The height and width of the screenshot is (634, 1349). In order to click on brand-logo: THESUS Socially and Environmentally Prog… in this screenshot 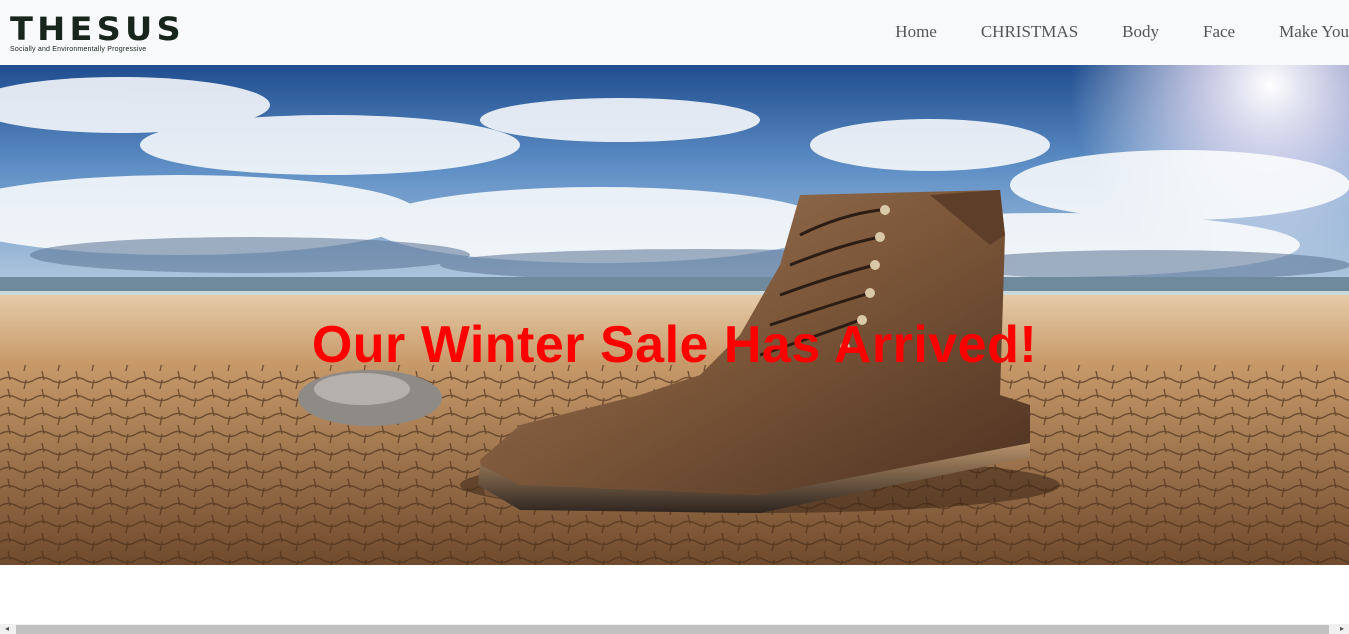, I will do `click(95, 37)`.